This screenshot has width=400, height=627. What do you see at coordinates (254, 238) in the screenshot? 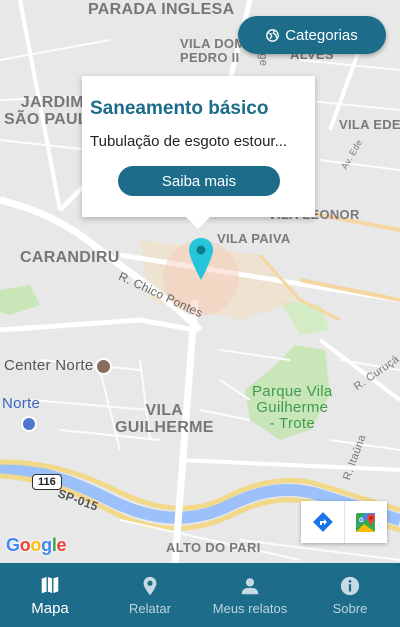
I see `map-label-vila-paiva: VILA PAIVA` at bounding box center [254, 238].